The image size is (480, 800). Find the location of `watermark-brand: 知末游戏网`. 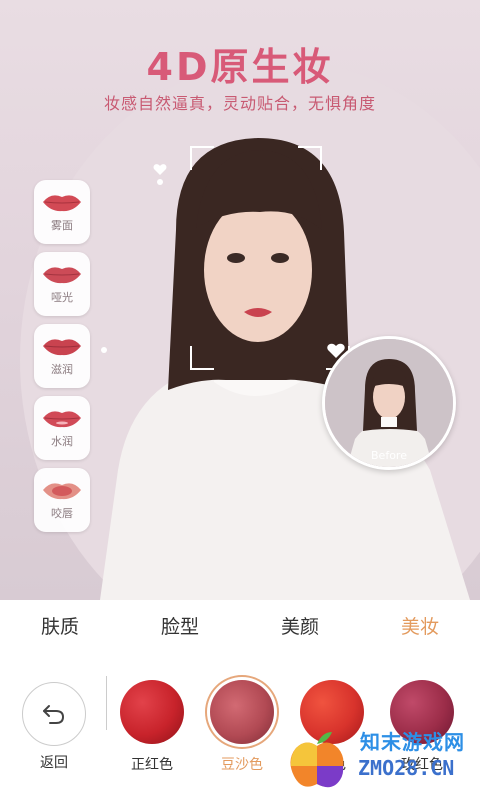

watermark-brand: 知末游戏网 is located at coordinates (412, 742).